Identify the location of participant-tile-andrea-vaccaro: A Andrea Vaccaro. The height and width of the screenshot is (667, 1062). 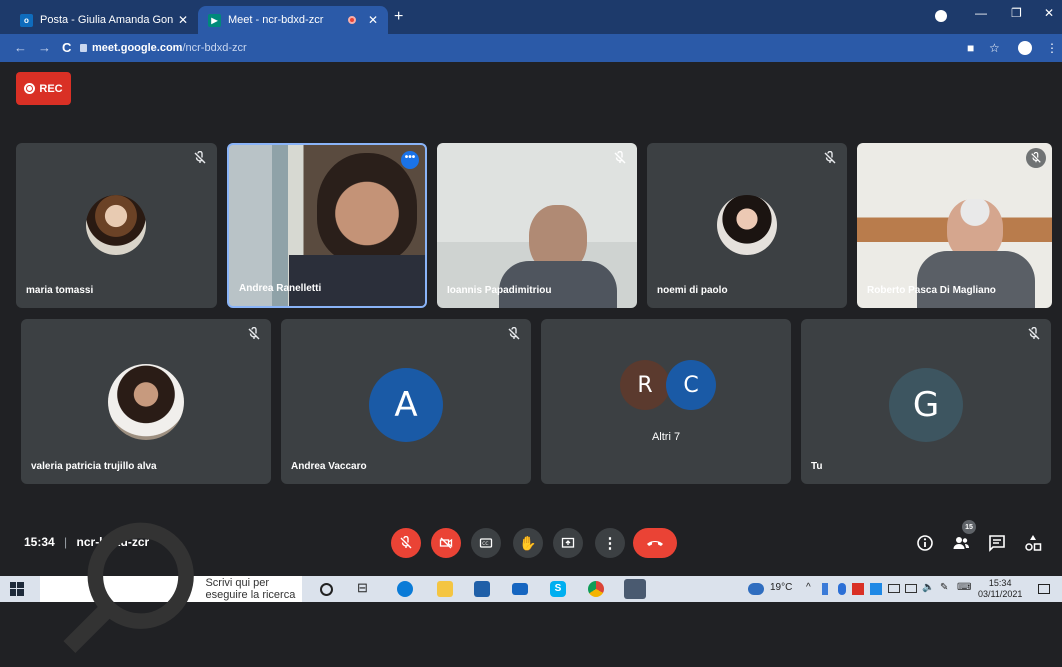
(406, 401).